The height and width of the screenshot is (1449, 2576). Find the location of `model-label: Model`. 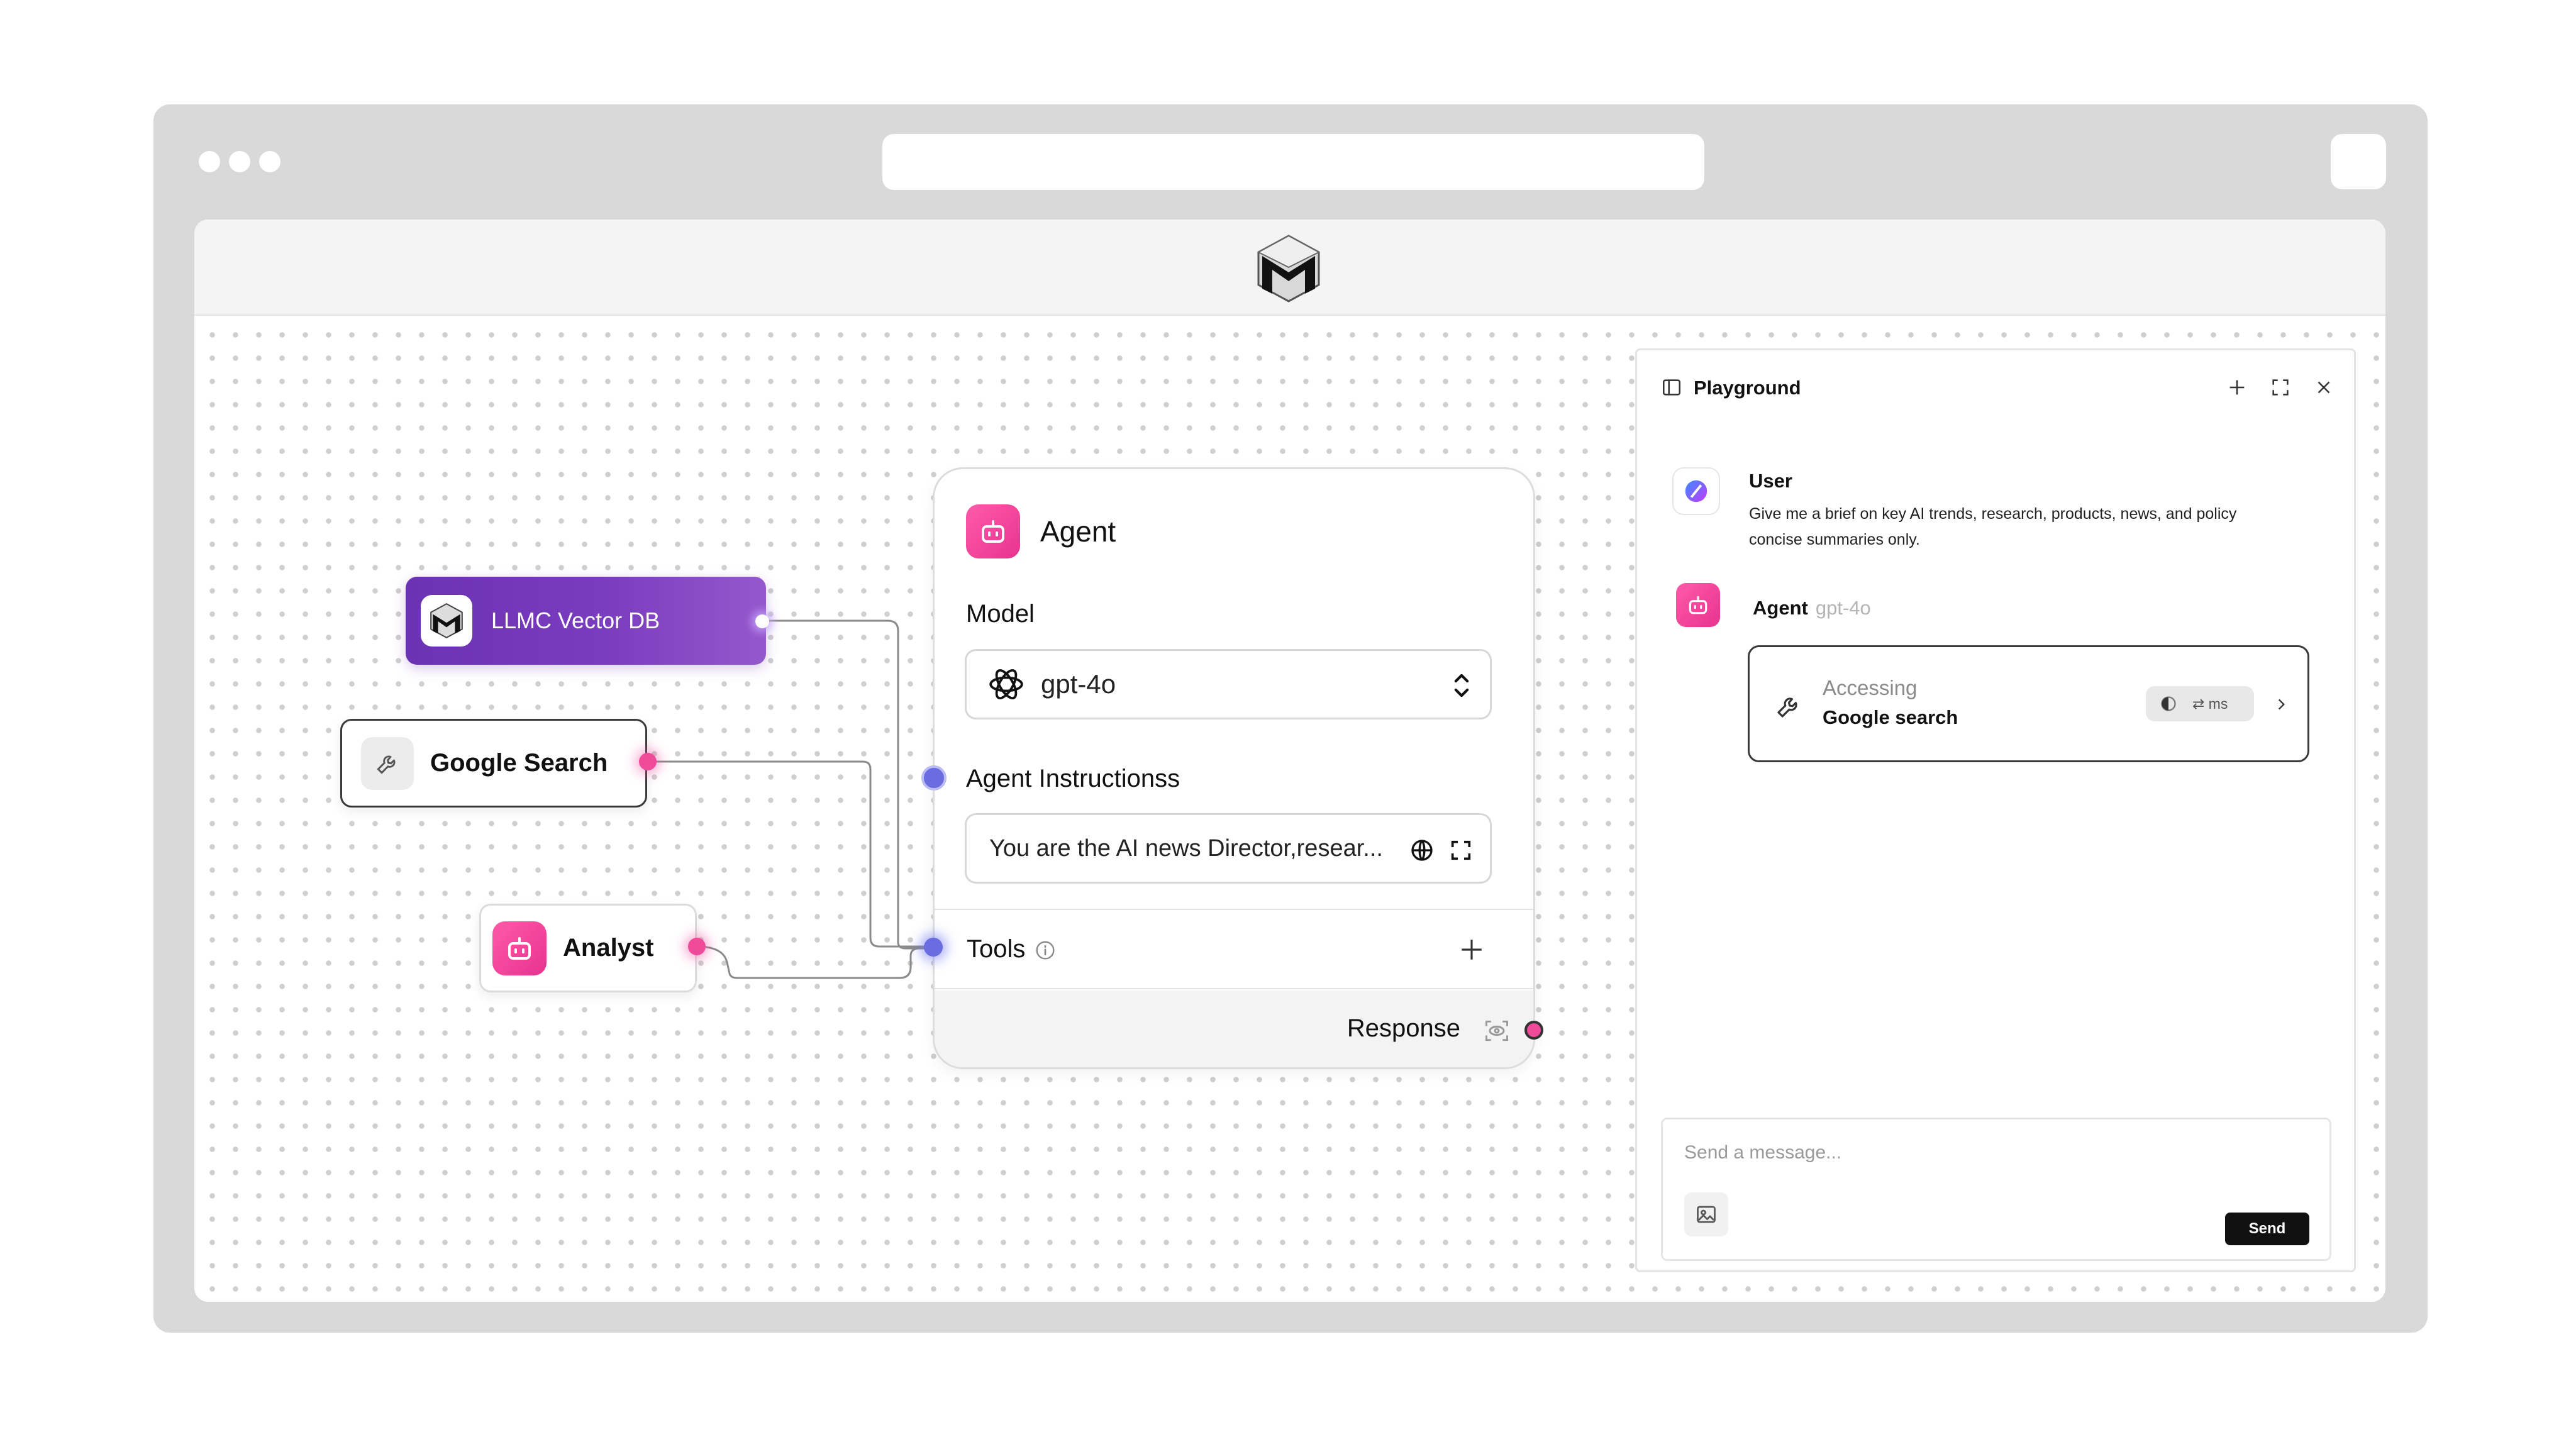

model-label: Model is located at coordinates (1000, 614).